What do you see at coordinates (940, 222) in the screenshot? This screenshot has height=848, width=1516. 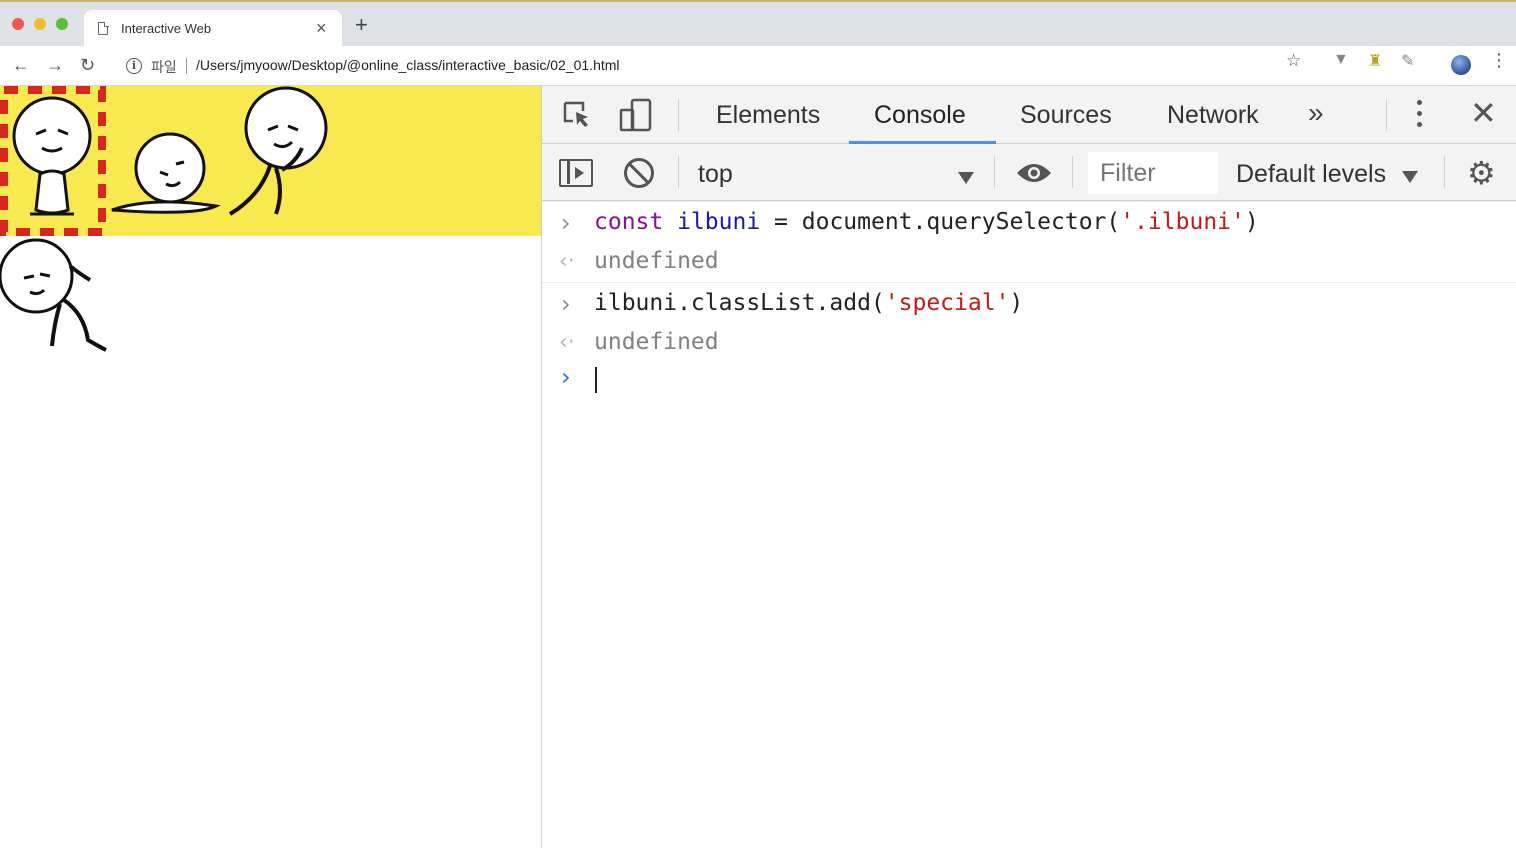 I see `code-token: = document.querySelector(` at bounding box center [940, 222].